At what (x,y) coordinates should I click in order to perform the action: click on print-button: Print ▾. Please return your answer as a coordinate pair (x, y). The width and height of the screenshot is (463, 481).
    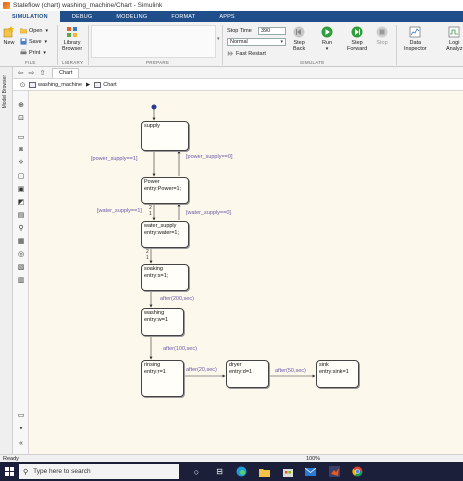
    Looking at the image, I should click on (33, 52).